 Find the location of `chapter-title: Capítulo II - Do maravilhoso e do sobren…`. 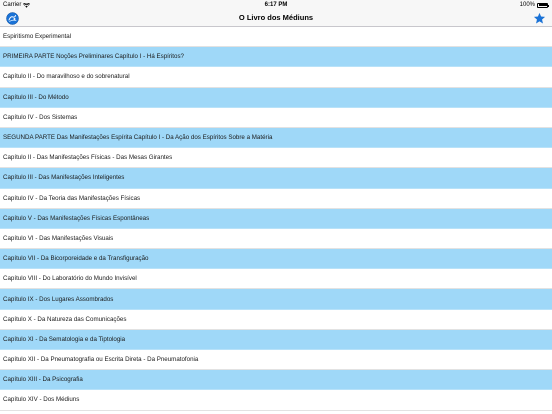

chapter-title: Capítulo II - Do maravilhoso e do sobren… is located at coordinates (66, 77).